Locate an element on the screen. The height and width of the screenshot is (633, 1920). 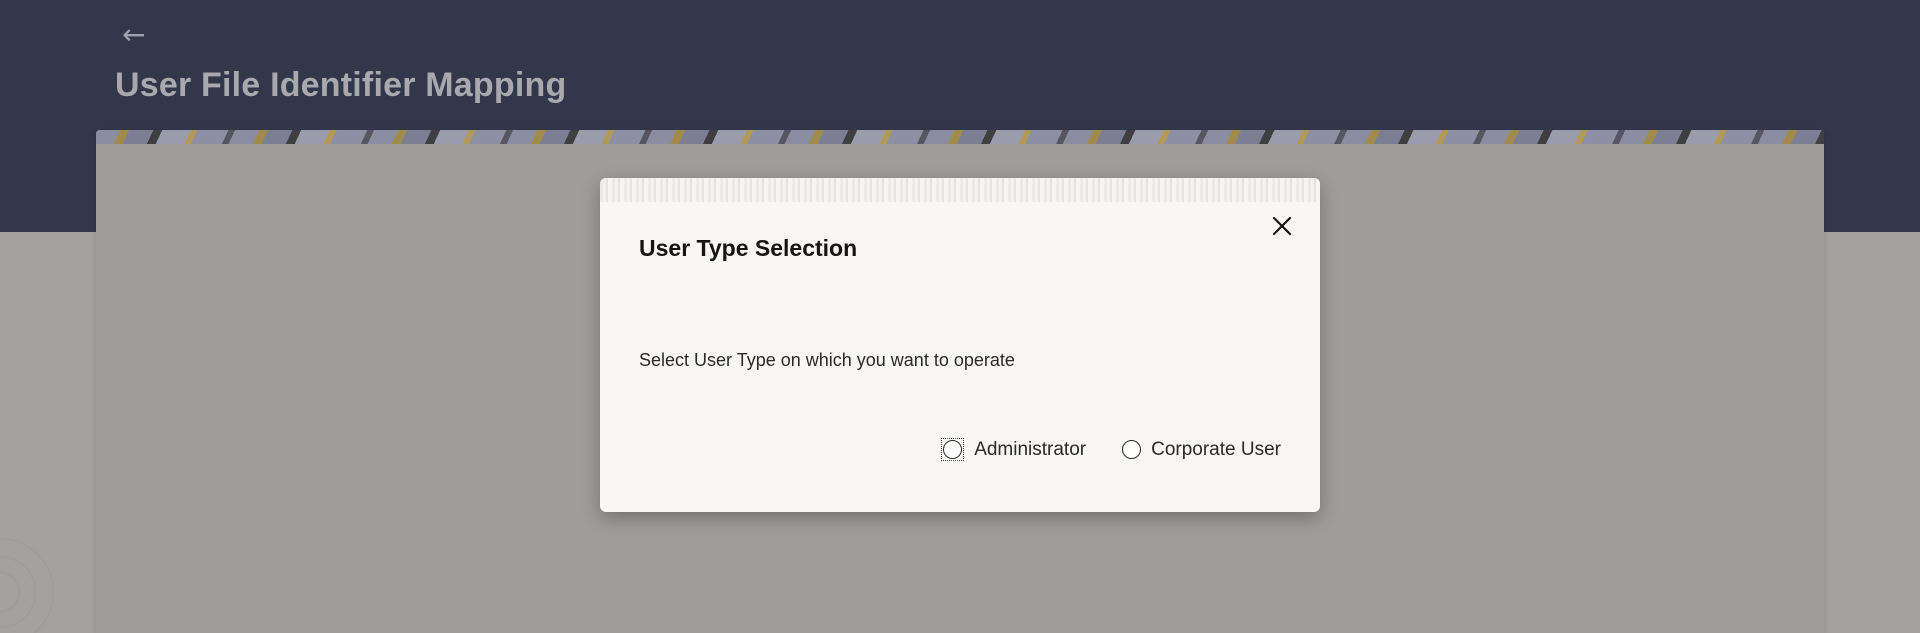
radio-button-administrator is located at coordinates (953, 449).